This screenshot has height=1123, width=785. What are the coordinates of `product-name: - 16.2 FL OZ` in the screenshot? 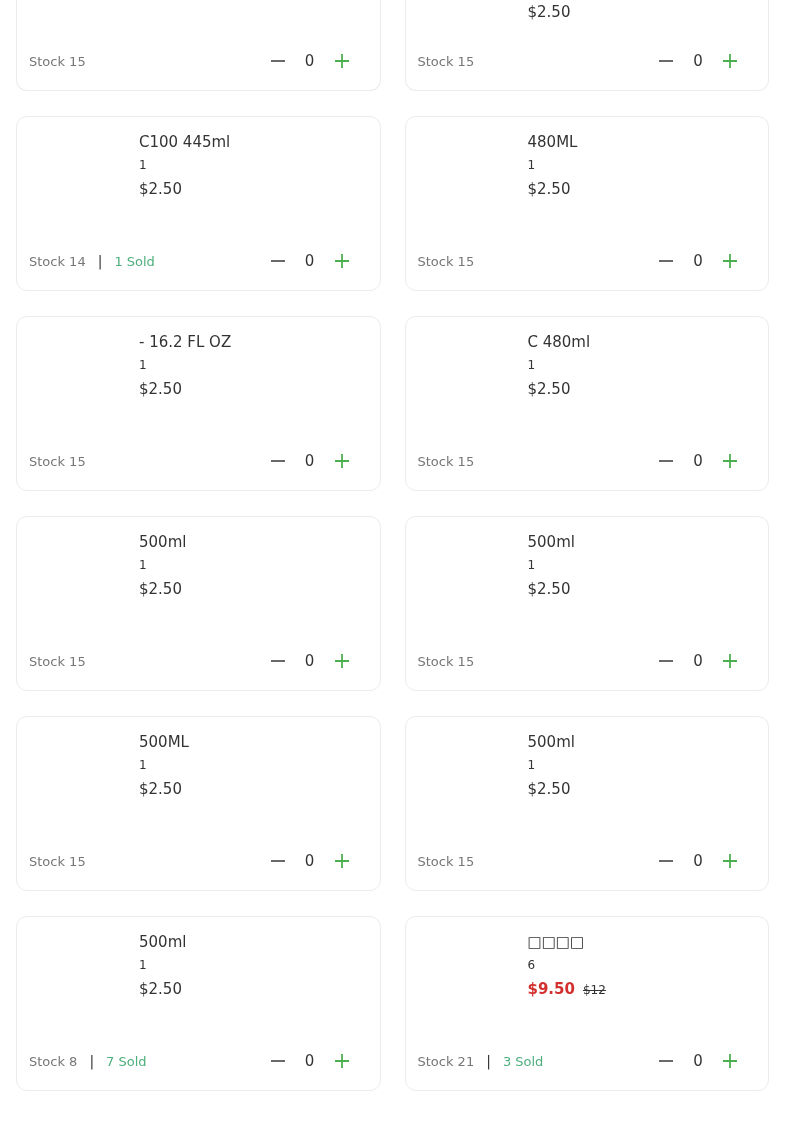 It's located at (186, 342).